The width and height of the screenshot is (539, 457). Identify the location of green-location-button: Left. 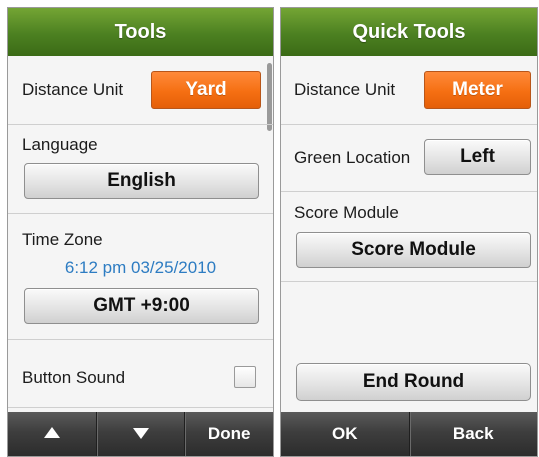
(477, 157).